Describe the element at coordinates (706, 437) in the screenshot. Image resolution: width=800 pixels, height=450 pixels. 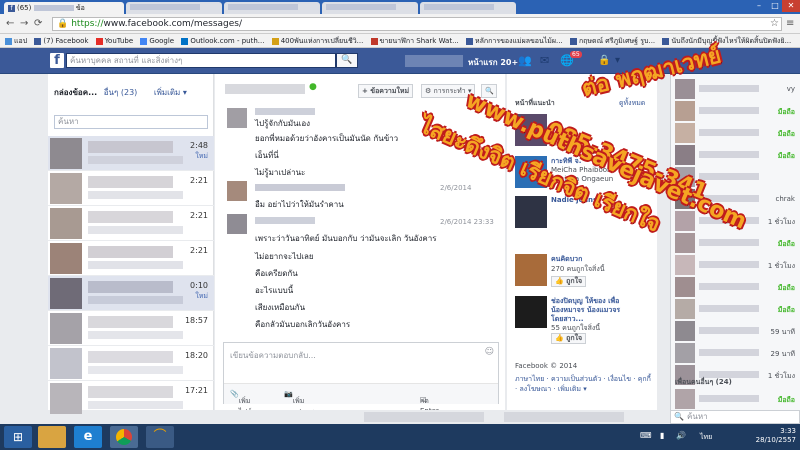
I see `language-indicator: ไทย` at that location.